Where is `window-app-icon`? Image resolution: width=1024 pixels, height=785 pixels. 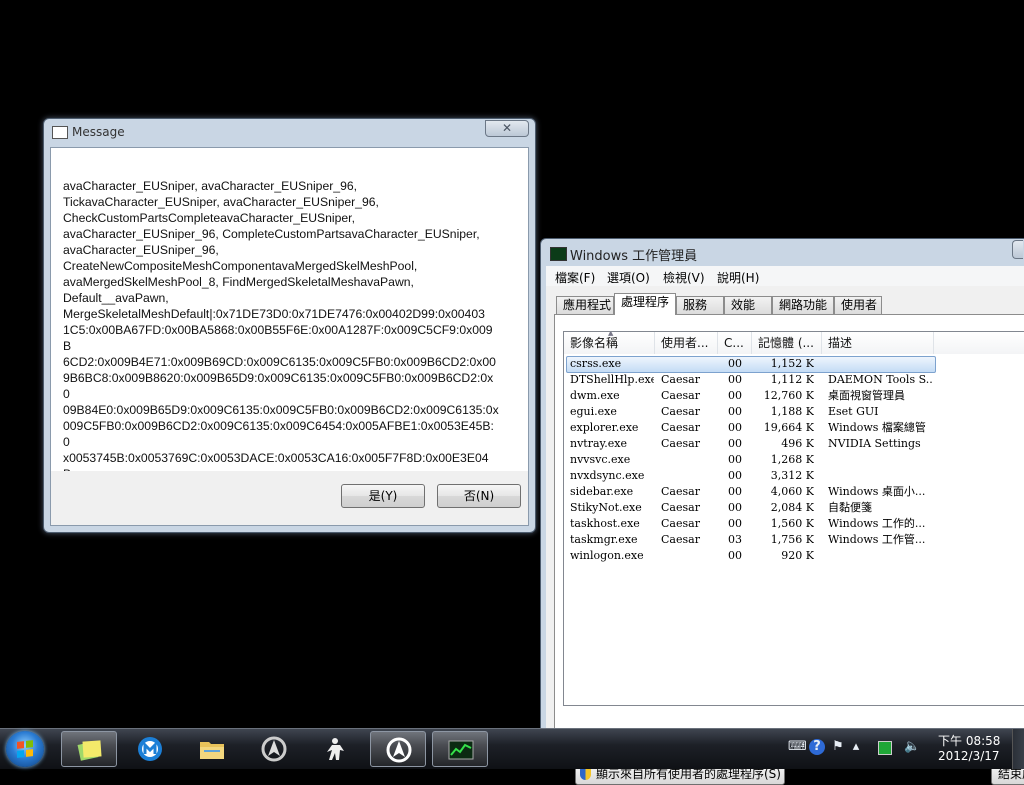
window-app-icon is located at coordinates (60, 132).